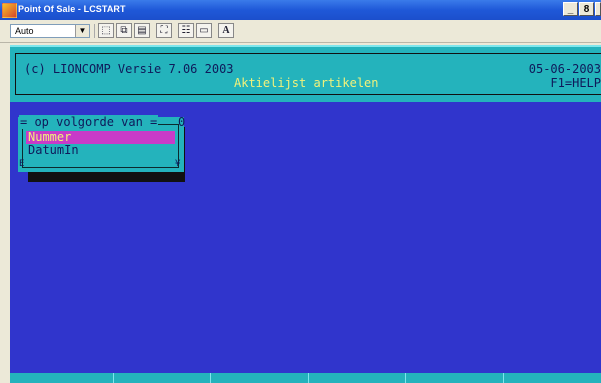 This screenshot has width=601, height=383. Describe the element at coordinates (186, 30) in the screenshot. I see `properties-icon: ☷` at that location.